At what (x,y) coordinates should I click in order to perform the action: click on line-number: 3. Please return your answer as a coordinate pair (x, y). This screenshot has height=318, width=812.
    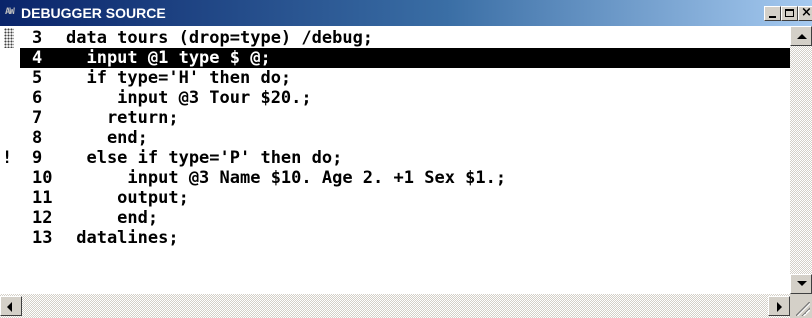
    Looking at the image, I should click on (37, 38).